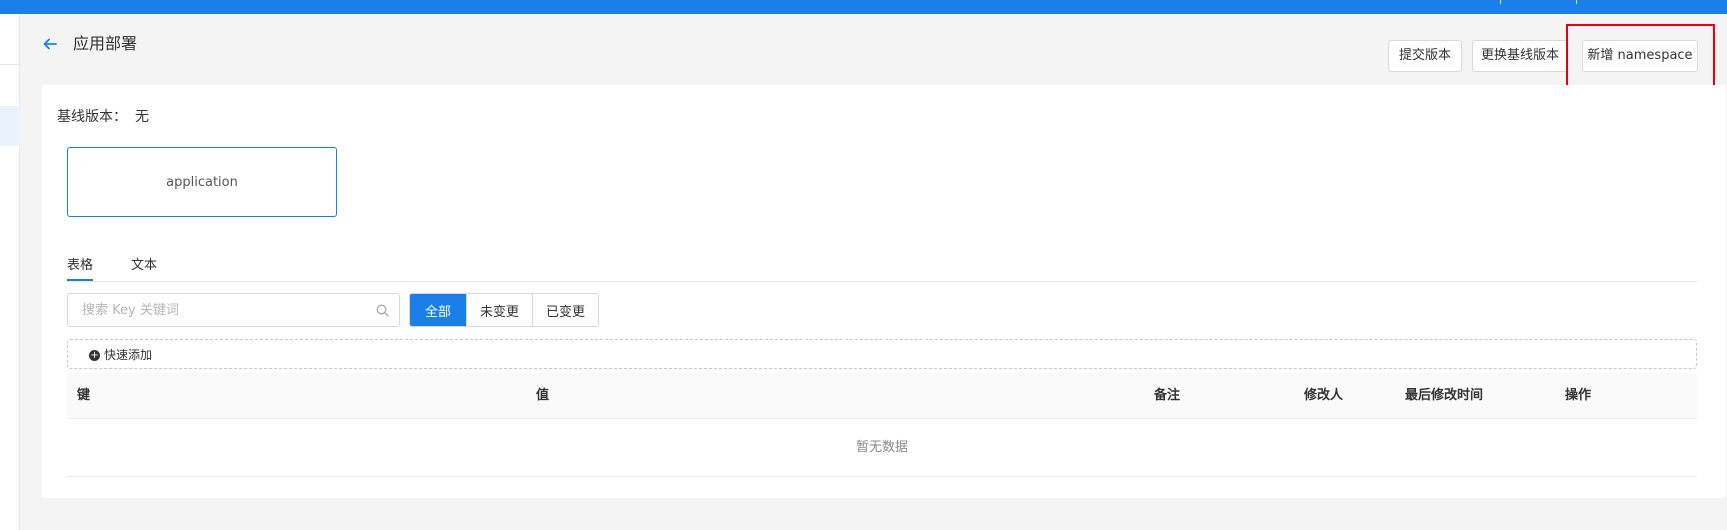  I want to click on search-input, so click(213, 310).